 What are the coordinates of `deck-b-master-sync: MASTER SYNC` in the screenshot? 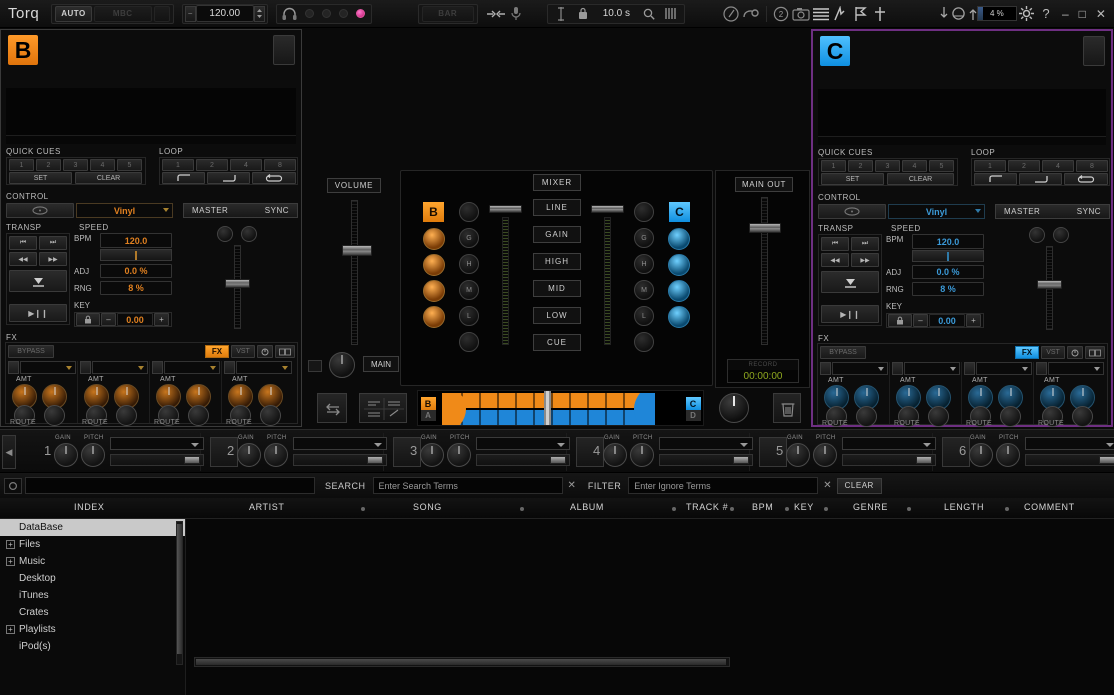 It's located at (240, 210).